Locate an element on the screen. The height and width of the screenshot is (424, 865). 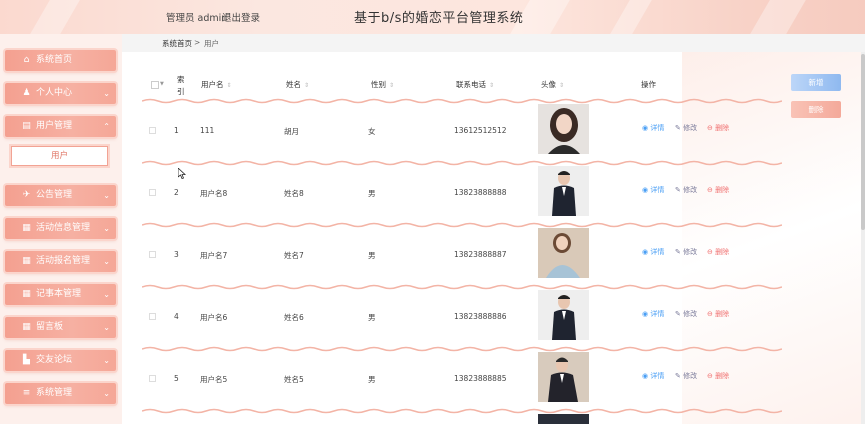
sidebar-item-activity-signup: ▦ 活动报名管理 ⌄ is located at coordinates (60, 261).